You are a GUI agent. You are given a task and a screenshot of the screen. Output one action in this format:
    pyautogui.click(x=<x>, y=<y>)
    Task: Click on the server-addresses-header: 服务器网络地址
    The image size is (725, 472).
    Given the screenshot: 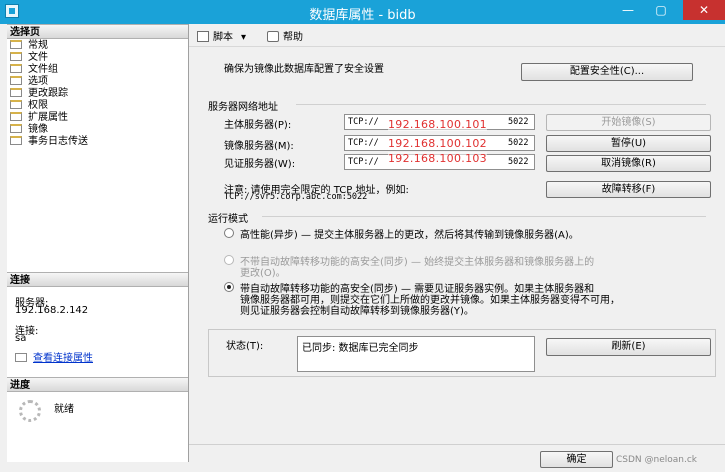 What is the action you would take?
    pyautogui.click(x=243, y=107)
    